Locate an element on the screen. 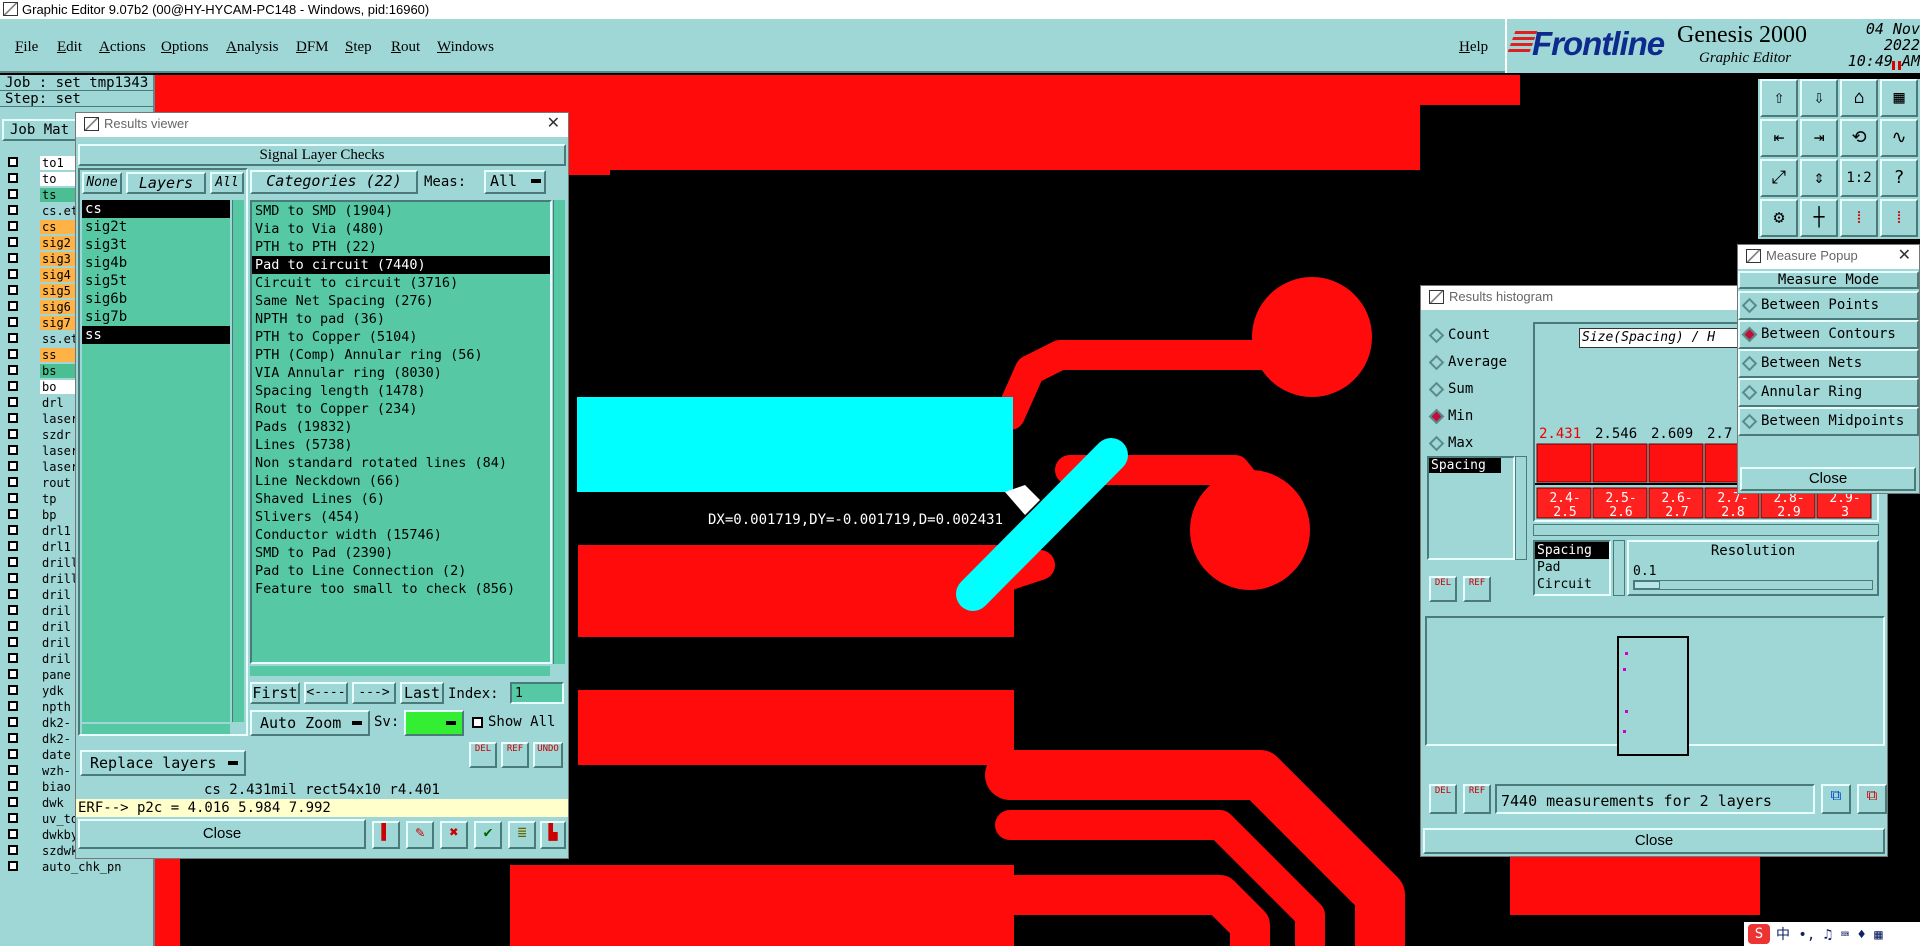 The width and height of the screenshot is (1920, 946). del-button: DEL is located at coordinates (483, 755).